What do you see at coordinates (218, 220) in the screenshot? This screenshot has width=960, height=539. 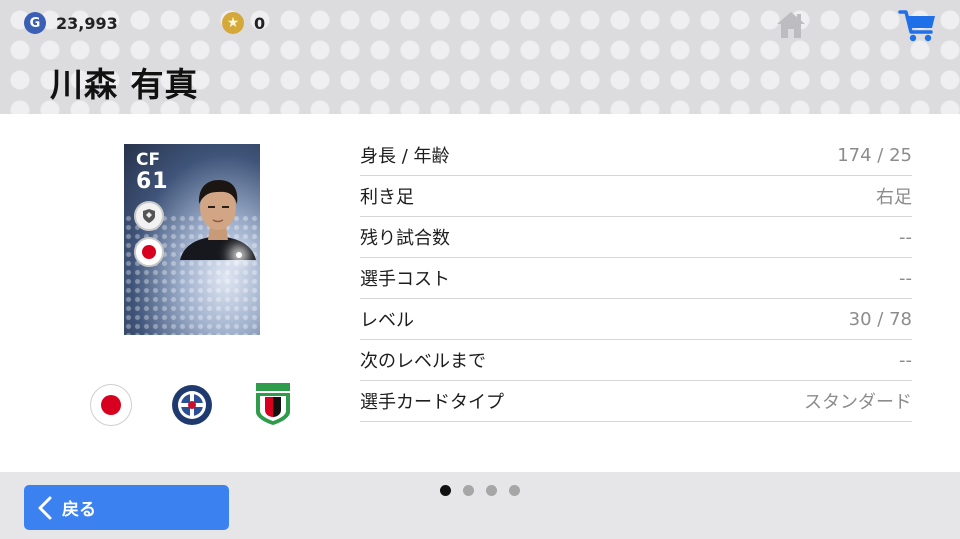 I see `player-portrait` at bounding box center [218, 220].